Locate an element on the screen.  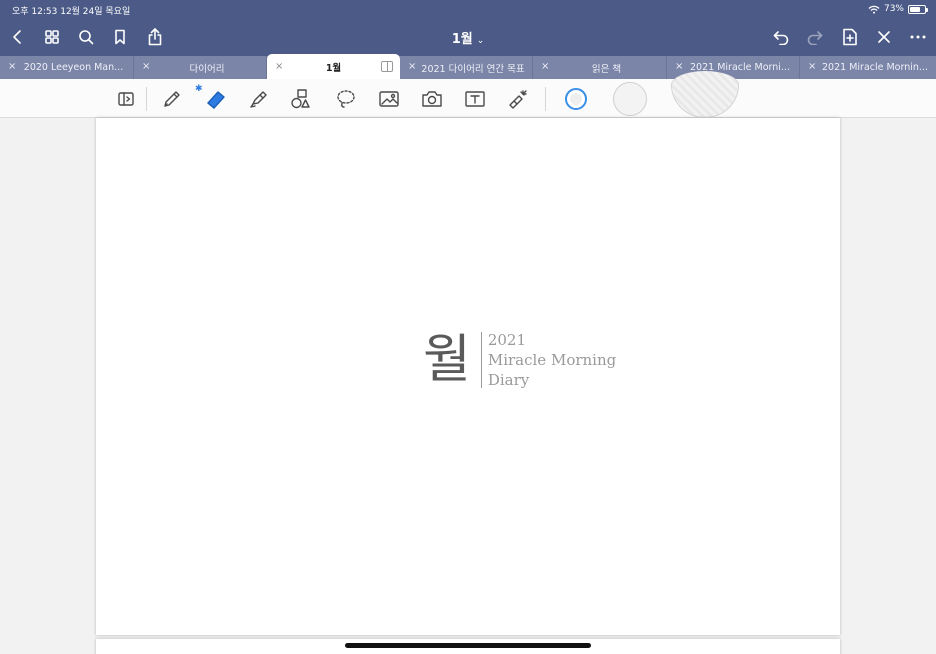
pen-icon is located at coordinates (172, 99).